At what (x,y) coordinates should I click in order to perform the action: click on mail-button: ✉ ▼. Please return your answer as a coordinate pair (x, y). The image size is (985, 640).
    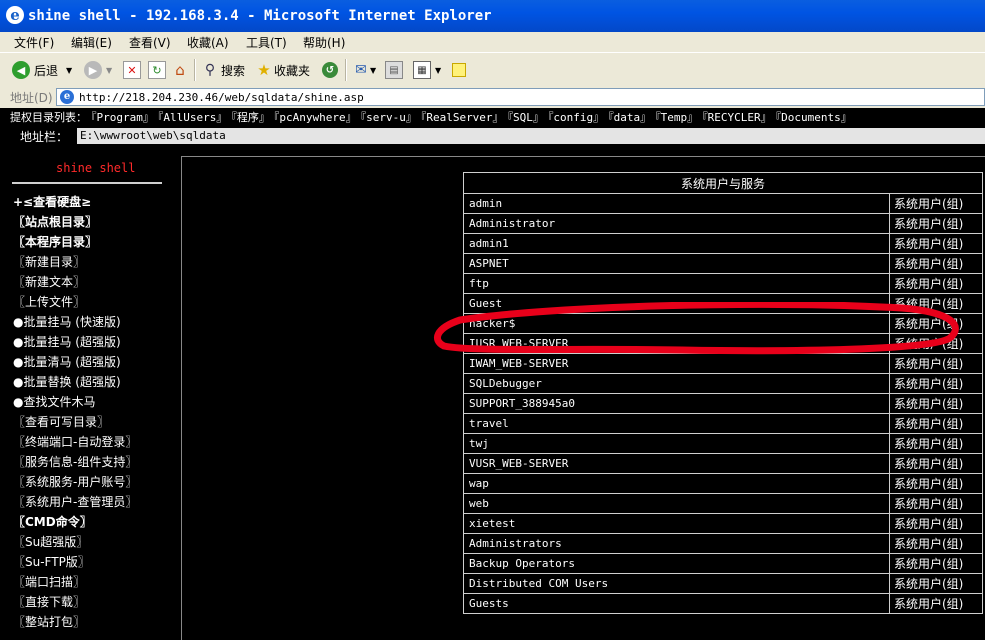
    Looking at the image, I should click on (364, 70).